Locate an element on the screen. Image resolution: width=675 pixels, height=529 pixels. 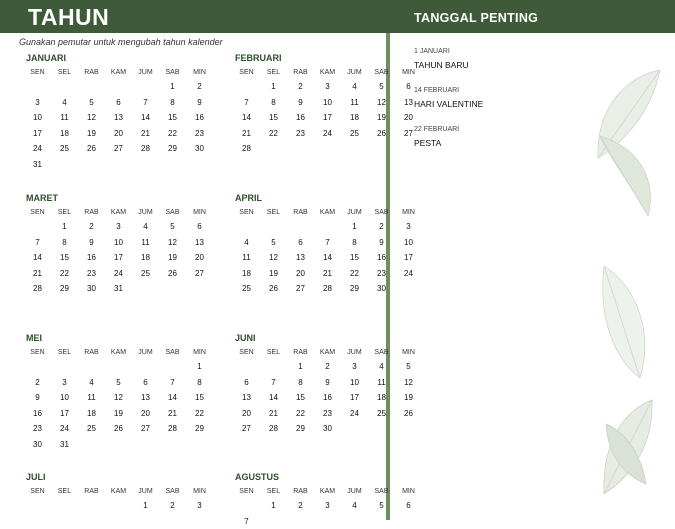
day-cell: 4 is located at coordinates (381, 367).